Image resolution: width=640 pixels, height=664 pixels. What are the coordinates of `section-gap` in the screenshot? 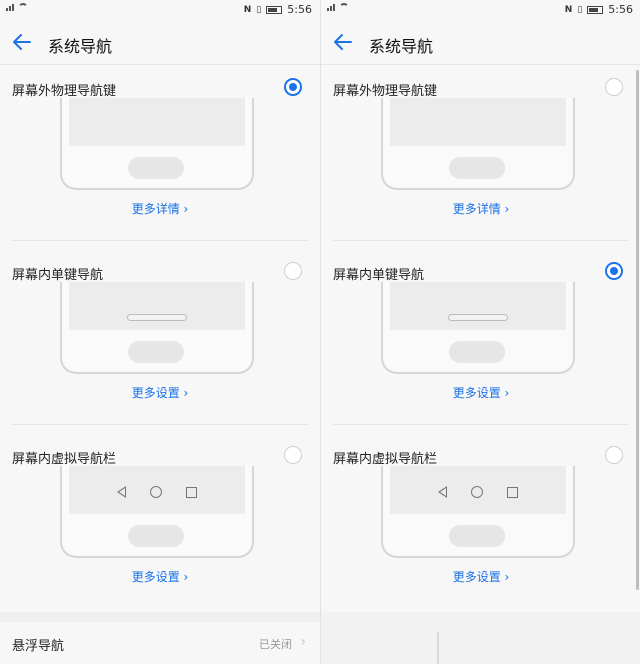 It's located at (160, 617).